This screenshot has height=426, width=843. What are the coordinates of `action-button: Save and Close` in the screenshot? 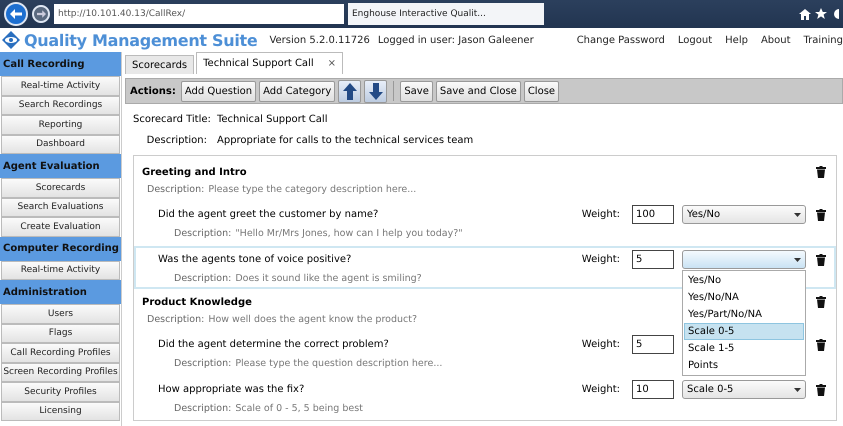 It's located at (478, 91).